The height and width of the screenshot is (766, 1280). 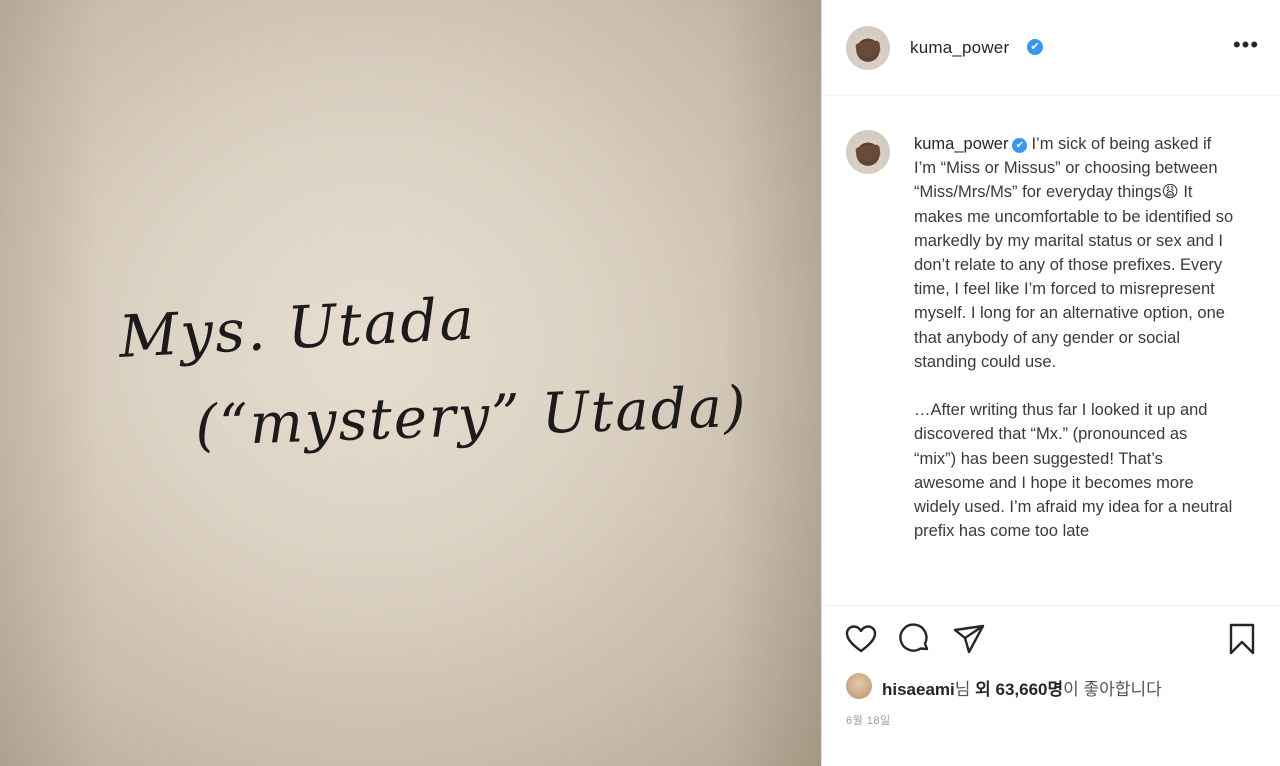 I want to click on likes-count: 63,660명, so click(x=1030, y=689).